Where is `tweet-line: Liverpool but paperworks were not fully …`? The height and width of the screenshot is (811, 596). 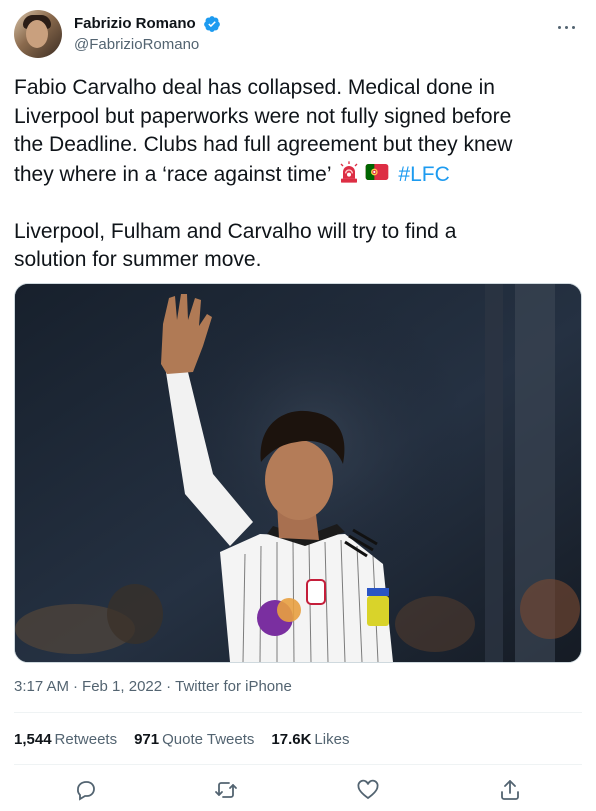 tweet-line: Liverpool but paperworks were not fully … is located at coordinates (263, 116).